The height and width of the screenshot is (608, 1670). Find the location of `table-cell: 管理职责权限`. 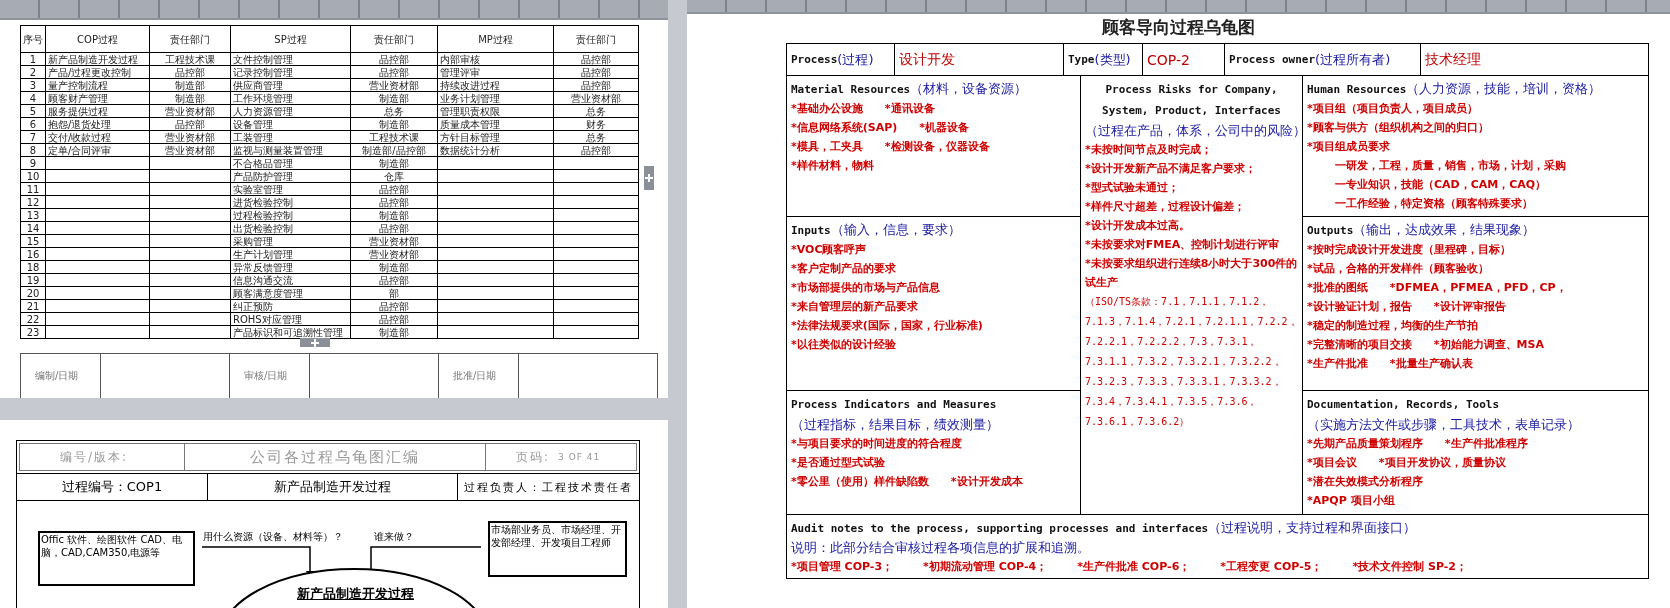

table-cell: 管理职责权限 is located at coordinates (495, 111).